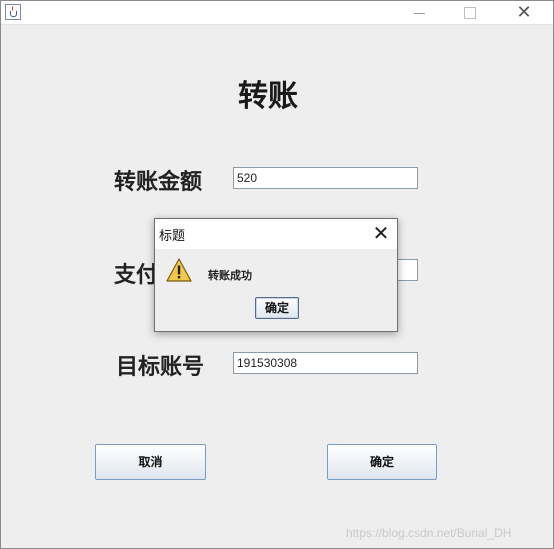 This screenshot has width=554, height=549. I want to click on page-title: 转账, so click(268, 96).